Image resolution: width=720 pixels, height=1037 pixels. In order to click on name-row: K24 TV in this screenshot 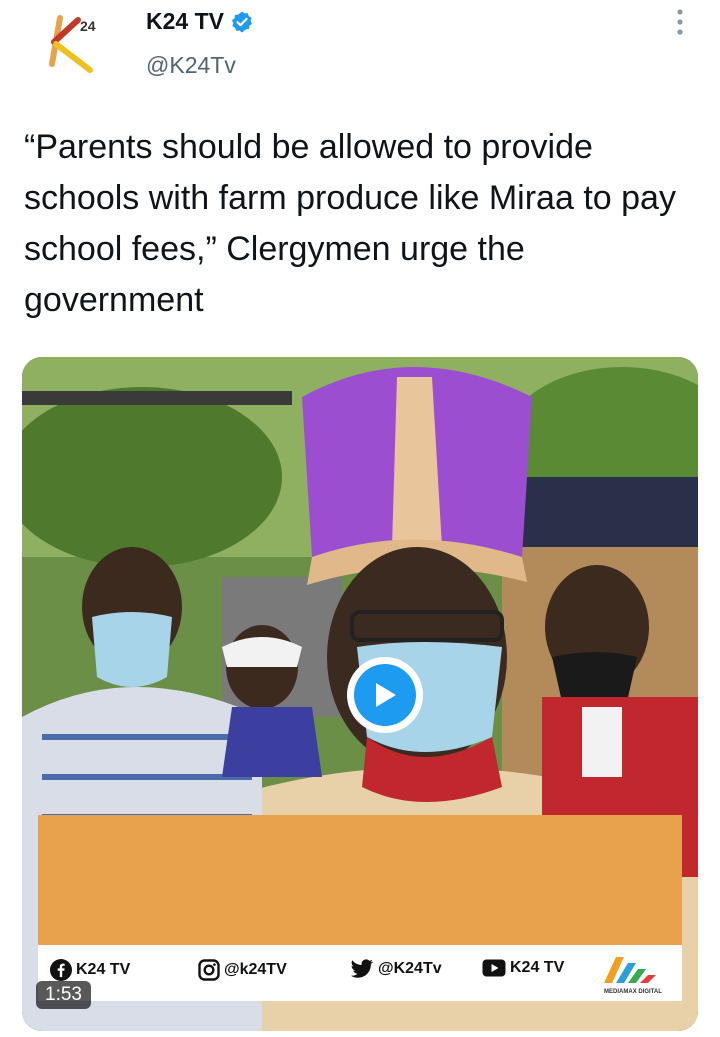, I will do `click(200, 21)`.